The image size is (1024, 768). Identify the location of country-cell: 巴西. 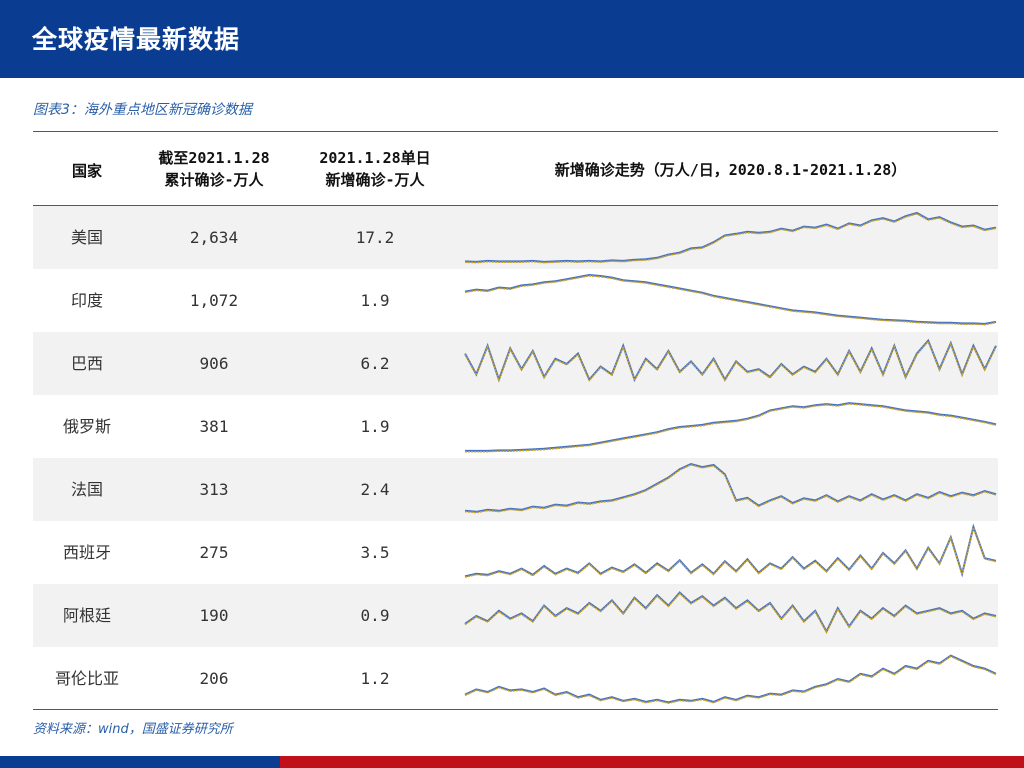
(86, 363).